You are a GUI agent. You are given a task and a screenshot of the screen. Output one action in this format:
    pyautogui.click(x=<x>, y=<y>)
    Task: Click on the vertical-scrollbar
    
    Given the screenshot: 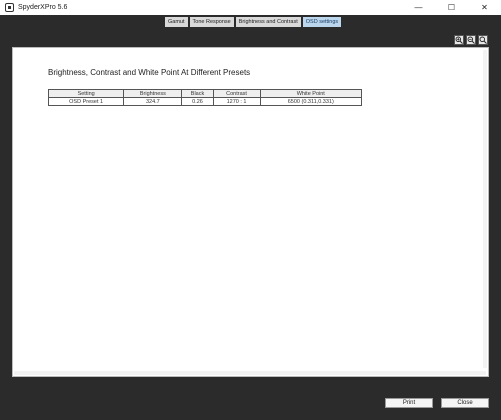 What is the action you would take?
    pyautogui.click(x=485, y=209)
    